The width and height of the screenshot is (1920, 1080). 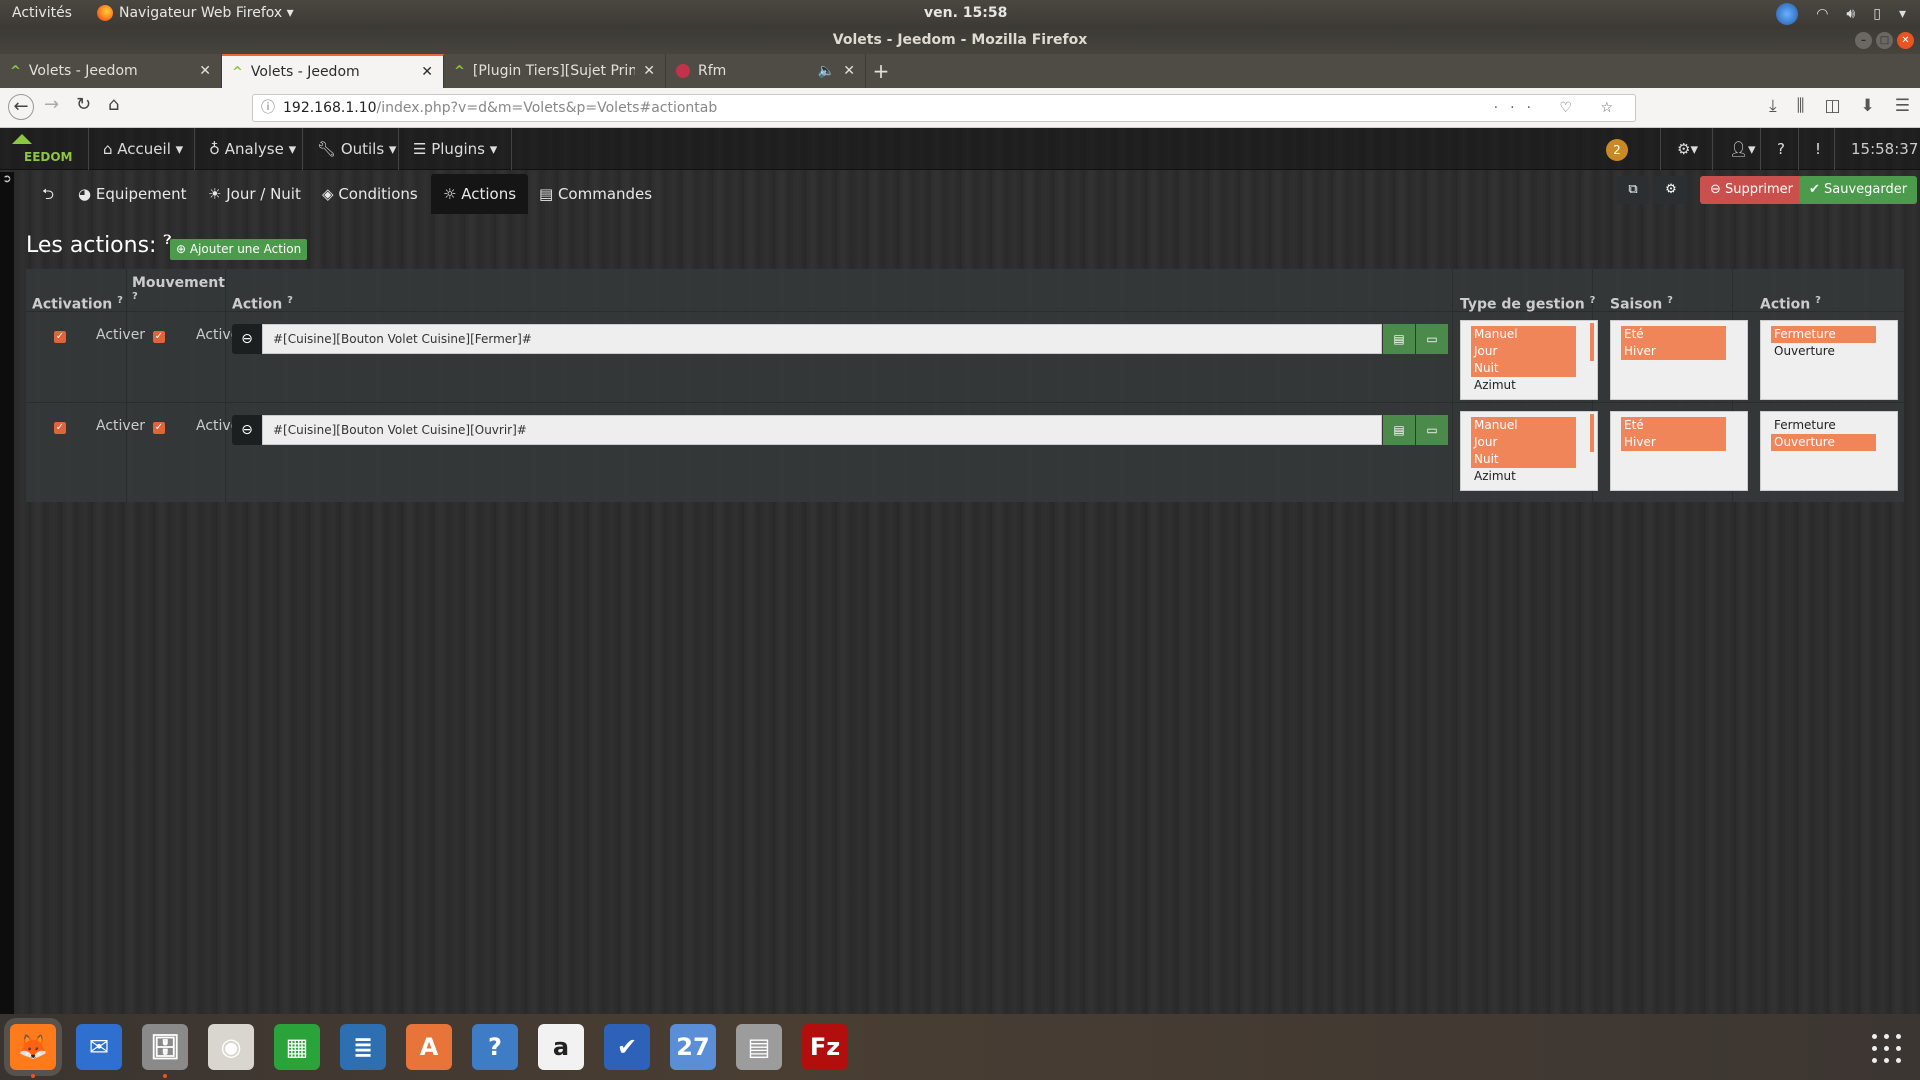 What do you see at coordinates (1817, 149) in the screenshot?
I see `info-button: !` at bounding box center [1817, 149].